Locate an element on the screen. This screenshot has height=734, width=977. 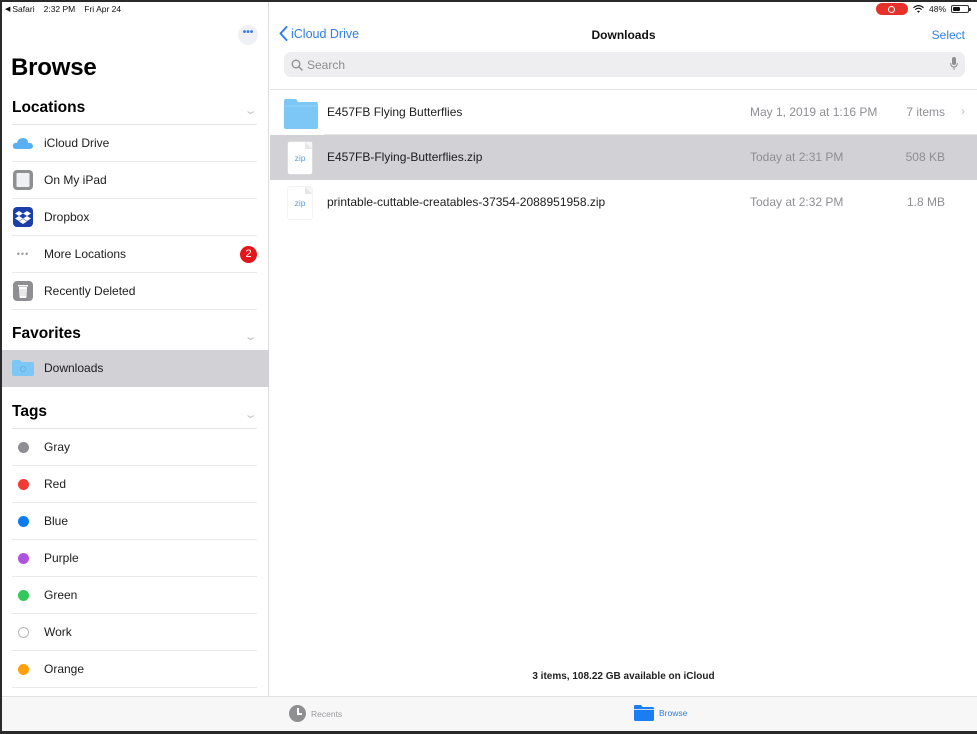
file-date: Today at 2:32 PM is located at coordinates (797, 202).